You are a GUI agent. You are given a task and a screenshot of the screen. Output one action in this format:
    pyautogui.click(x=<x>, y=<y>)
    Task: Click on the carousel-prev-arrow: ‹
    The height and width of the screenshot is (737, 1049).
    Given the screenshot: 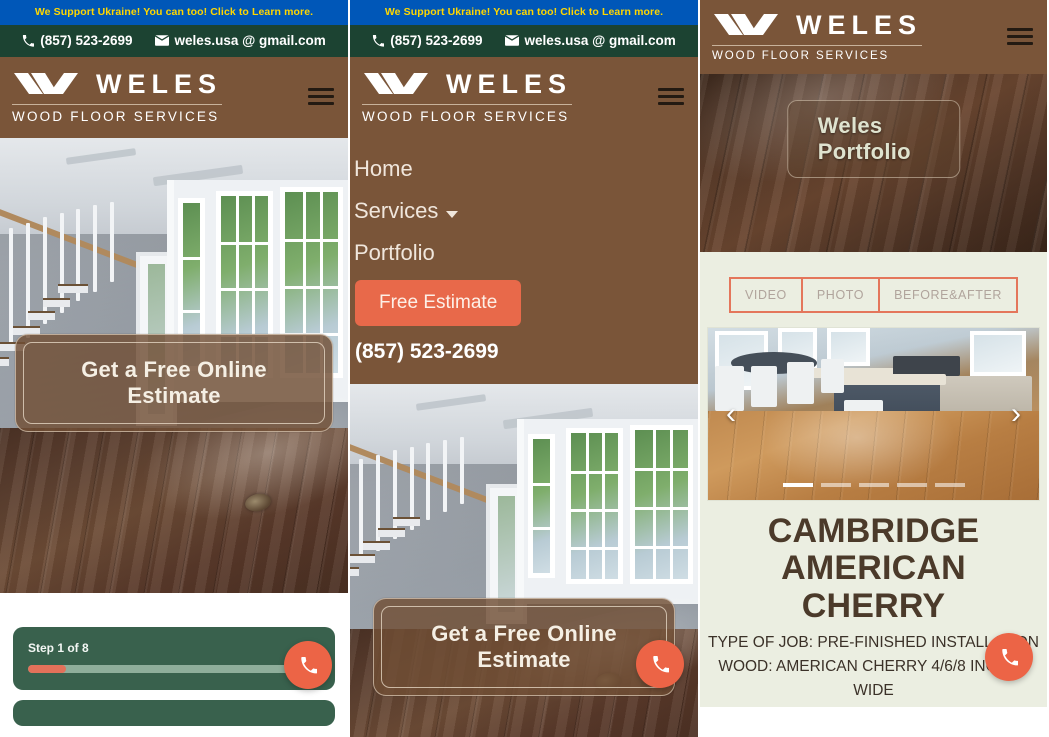 What is the action you would take?
    pyautogui.click(x=731, y=414)
    